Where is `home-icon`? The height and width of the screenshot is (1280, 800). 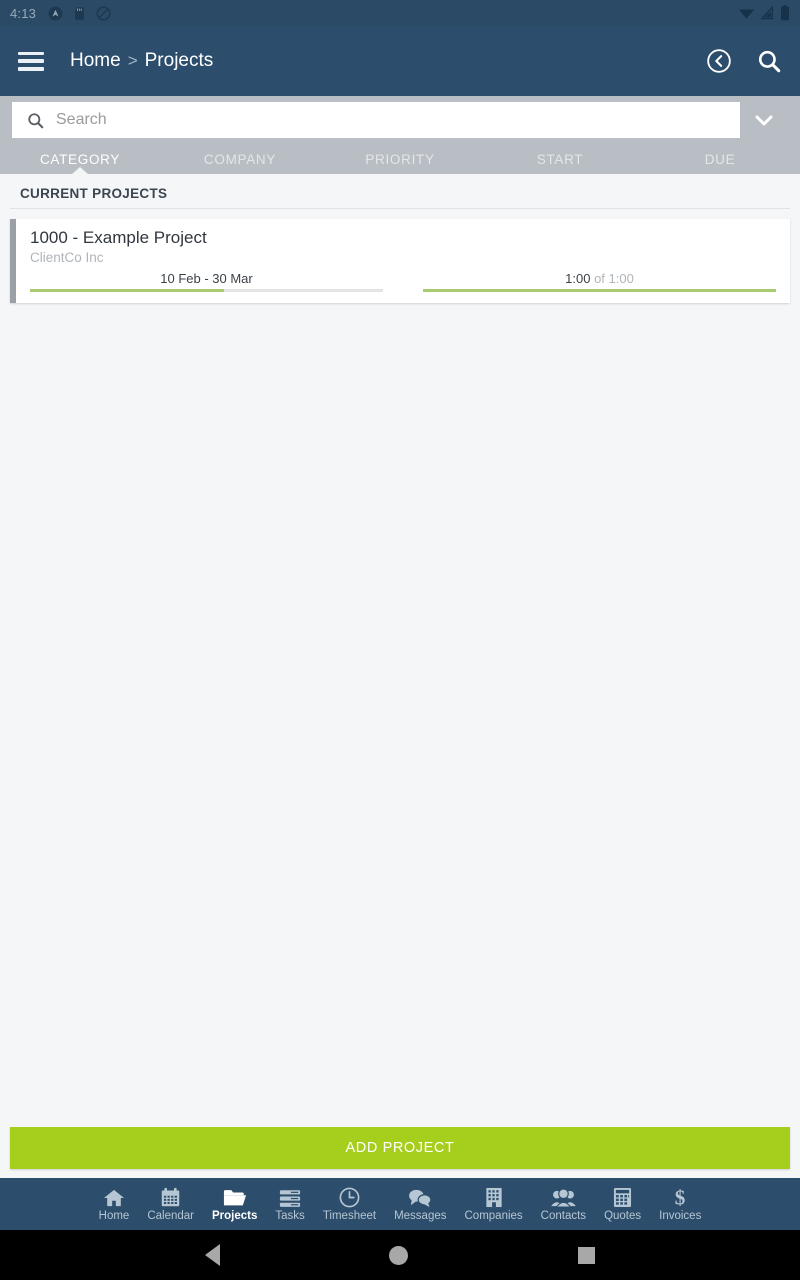
home-icon is located at coordinates (114, 1197).